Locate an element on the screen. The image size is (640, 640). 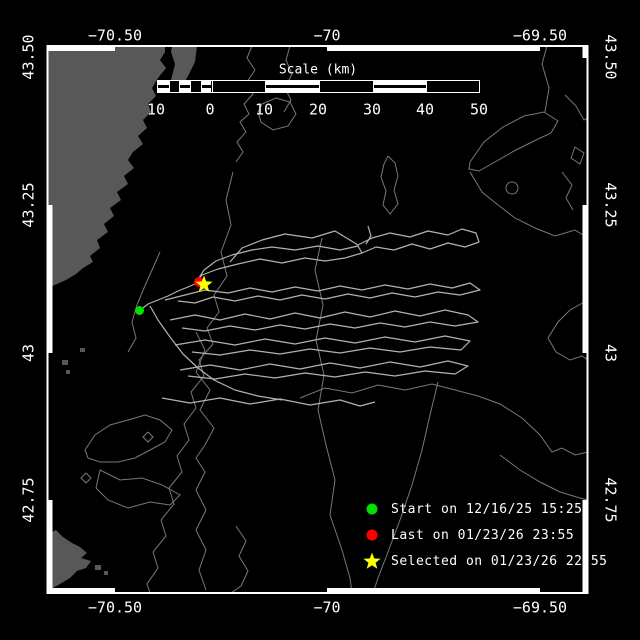
legend-item: Selected on 01/23/26 22:55 is located at coordinates (485, 561).